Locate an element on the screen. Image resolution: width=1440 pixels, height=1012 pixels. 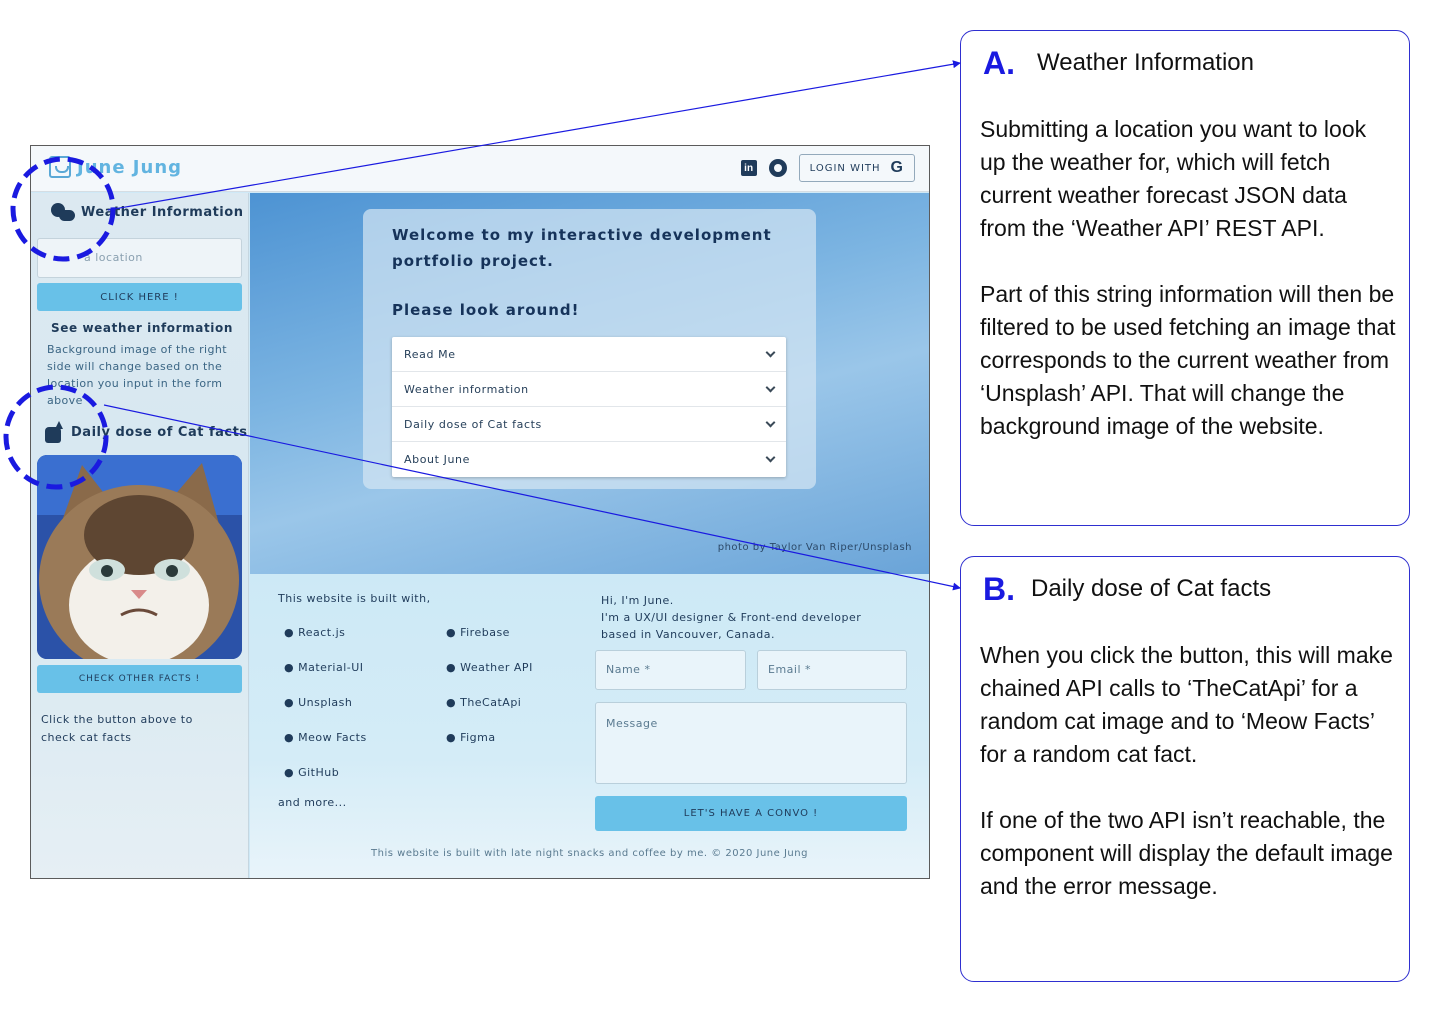
tech-item: ● Meow Facts is located at coordinates (325, 737).